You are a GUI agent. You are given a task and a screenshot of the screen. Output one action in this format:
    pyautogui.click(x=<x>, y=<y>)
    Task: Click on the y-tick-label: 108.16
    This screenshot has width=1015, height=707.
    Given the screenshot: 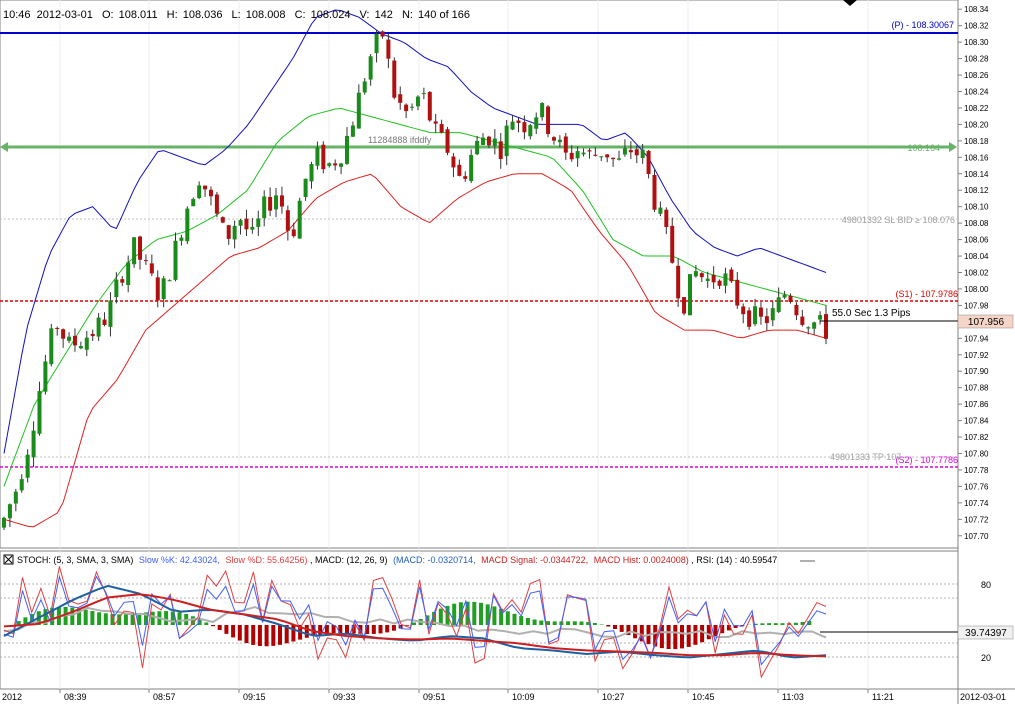 What is the action you would take?
    pyautogui.click(x=976, y=157)
    